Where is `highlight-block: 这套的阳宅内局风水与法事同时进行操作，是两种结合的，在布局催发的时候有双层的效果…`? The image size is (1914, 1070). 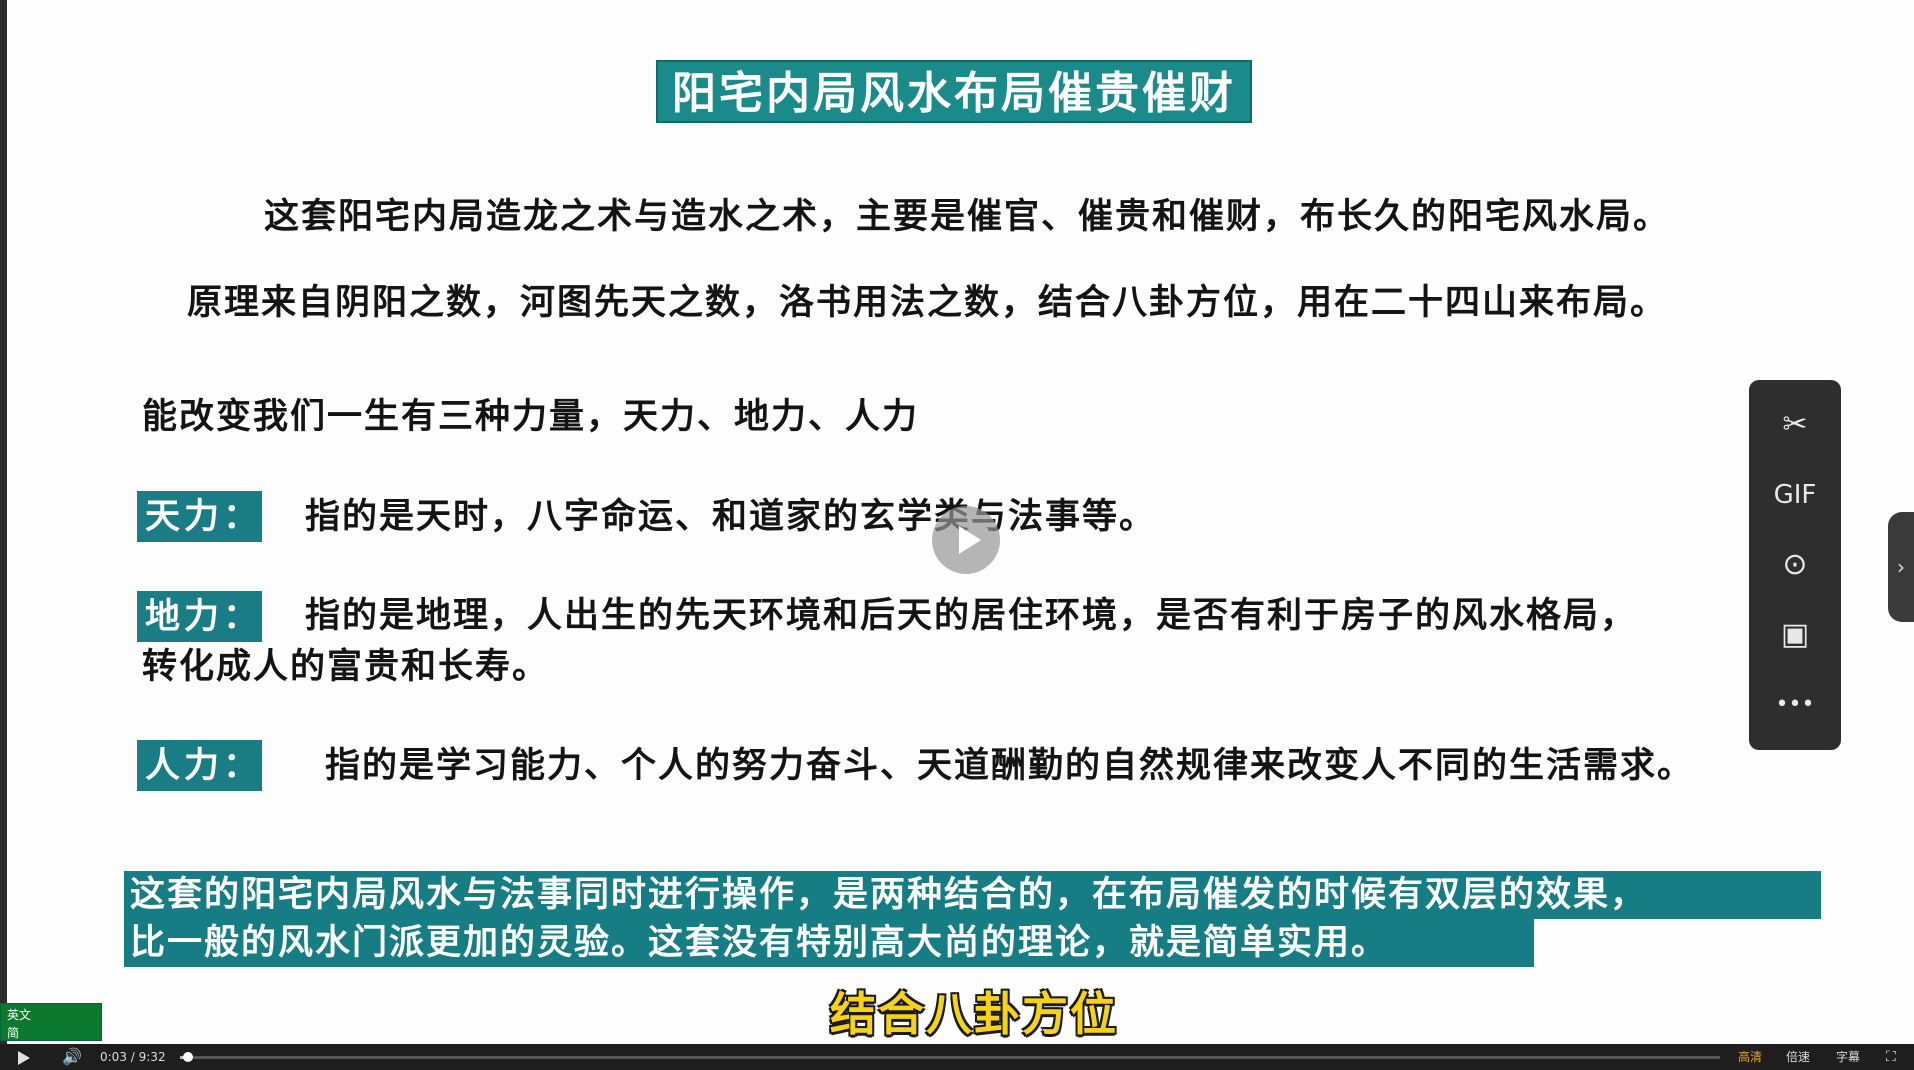 highlight-block: 这套的阳宅内局风水与法事同时进行操作，是两种结合的，在布局催发的时候有双层的效果… is located at coordinates (972, 919).